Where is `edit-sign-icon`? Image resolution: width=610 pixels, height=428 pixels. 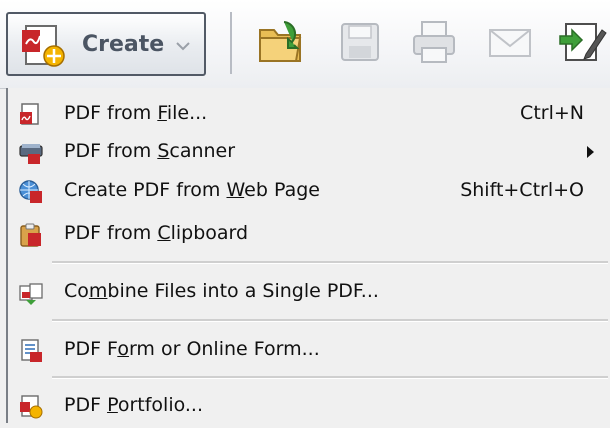
edit-sign-icon is located at coordinates (582, 42).